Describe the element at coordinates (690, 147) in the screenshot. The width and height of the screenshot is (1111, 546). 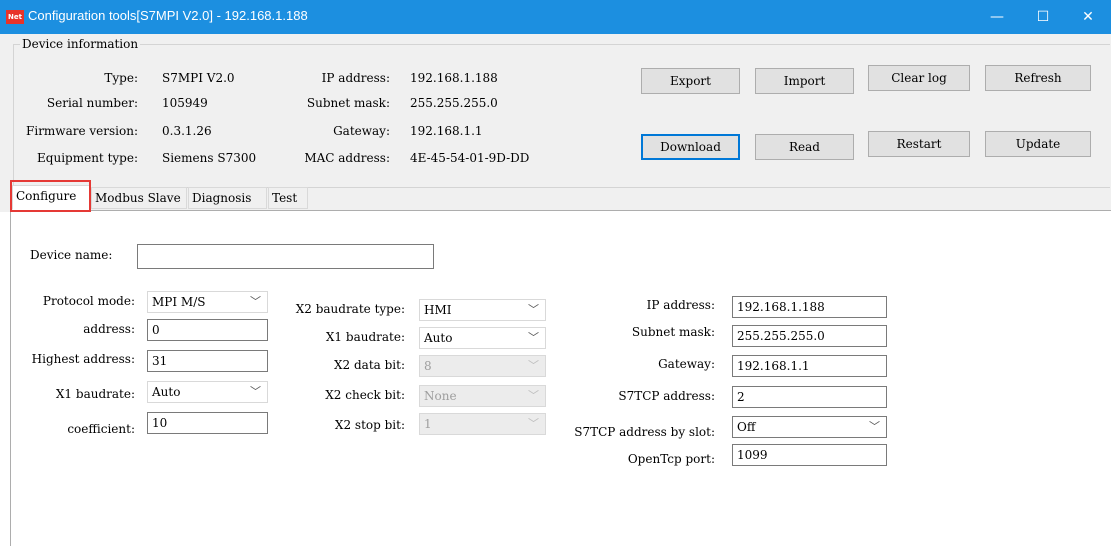
I see `download-button: Download` at that location.